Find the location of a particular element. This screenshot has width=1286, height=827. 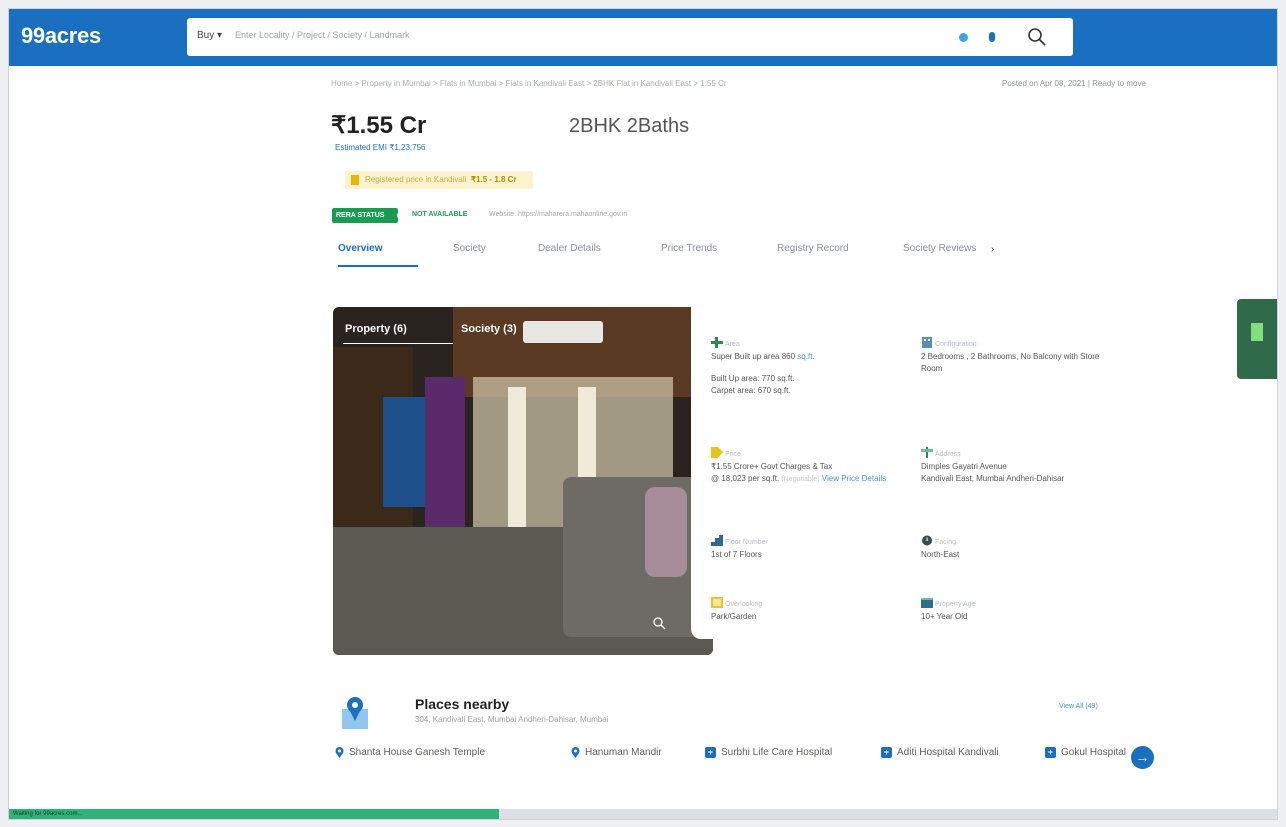

highlight-text: Registered price in Kandivali is located at coordinates (416, 179).